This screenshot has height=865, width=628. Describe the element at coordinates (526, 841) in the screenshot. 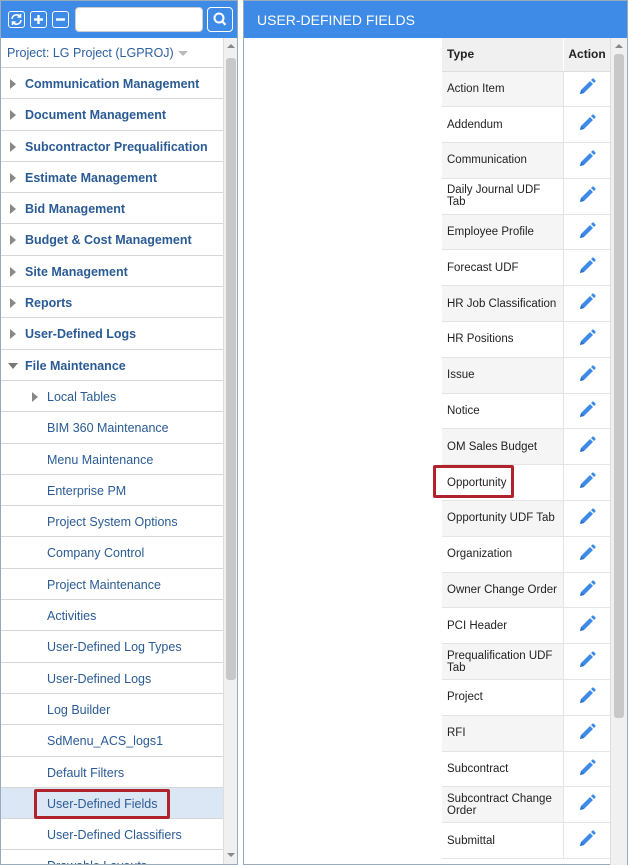

I see `table-row: Submittal` at that location.